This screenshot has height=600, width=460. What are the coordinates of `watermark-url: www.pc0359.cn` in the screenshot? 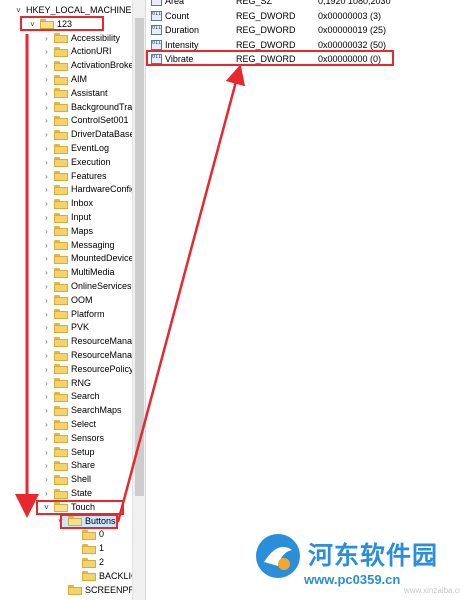 It's located at (352, 579).